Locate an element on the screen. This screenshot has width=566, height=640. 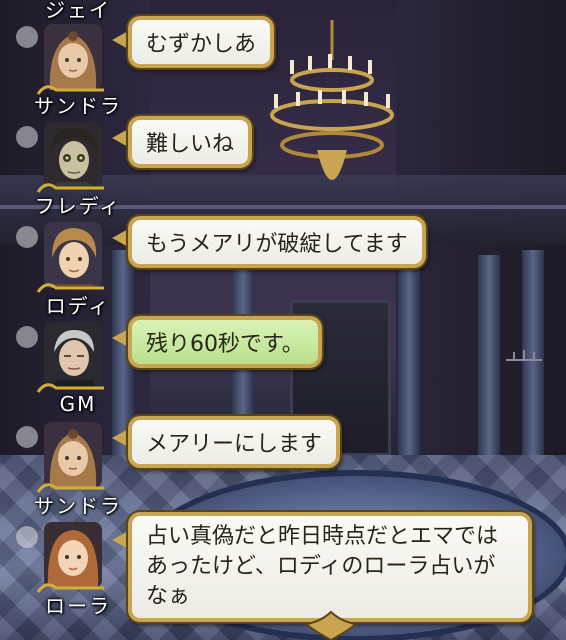
chat-bubble: メアリーにします is located at coordinates (234, 442).